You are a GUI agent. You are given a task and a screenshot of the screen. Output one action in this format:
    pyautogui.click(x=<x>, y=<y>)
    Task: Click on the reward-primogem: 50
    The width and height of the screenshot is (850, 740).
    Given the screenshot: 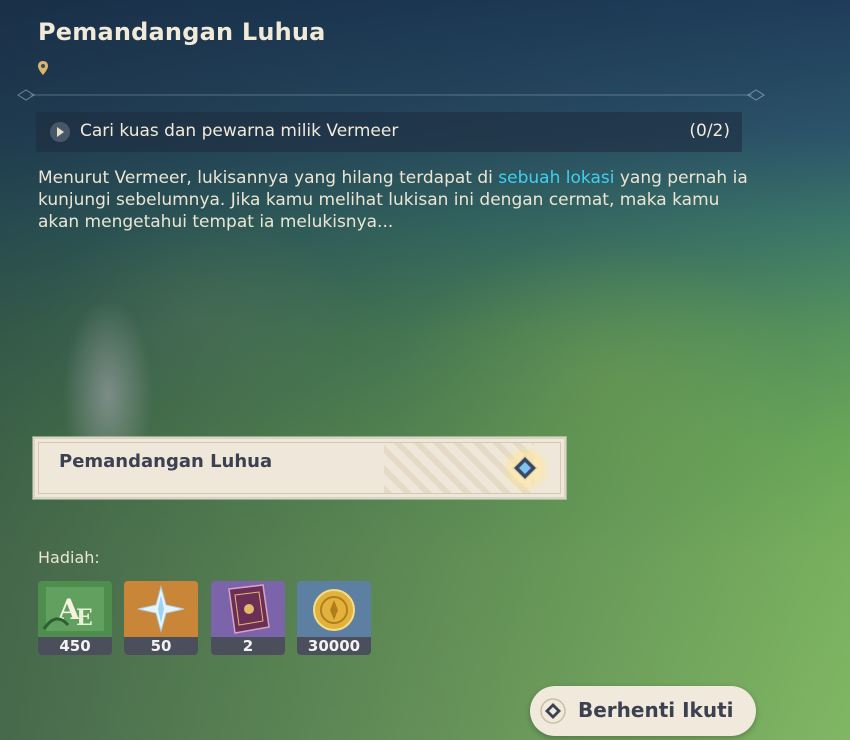 What is the action you would take?
    pyautogui.click(x=161, y=618)
    